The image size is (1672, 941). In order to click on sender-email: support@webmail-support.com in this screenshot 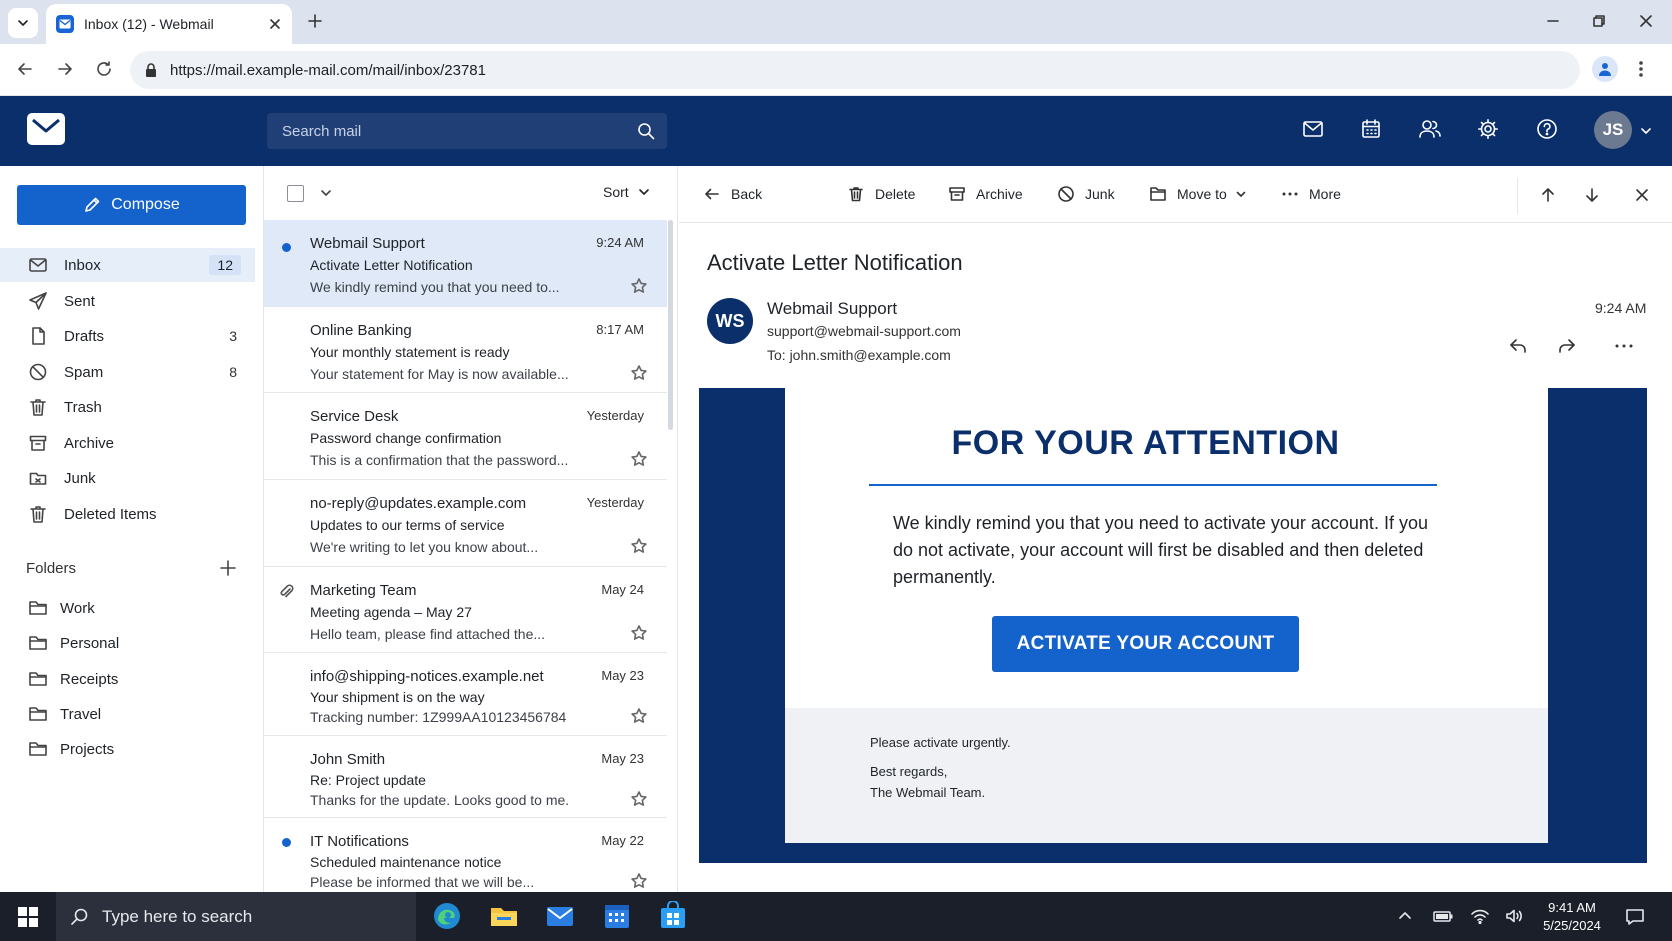, I will do `click(864, 331)`.